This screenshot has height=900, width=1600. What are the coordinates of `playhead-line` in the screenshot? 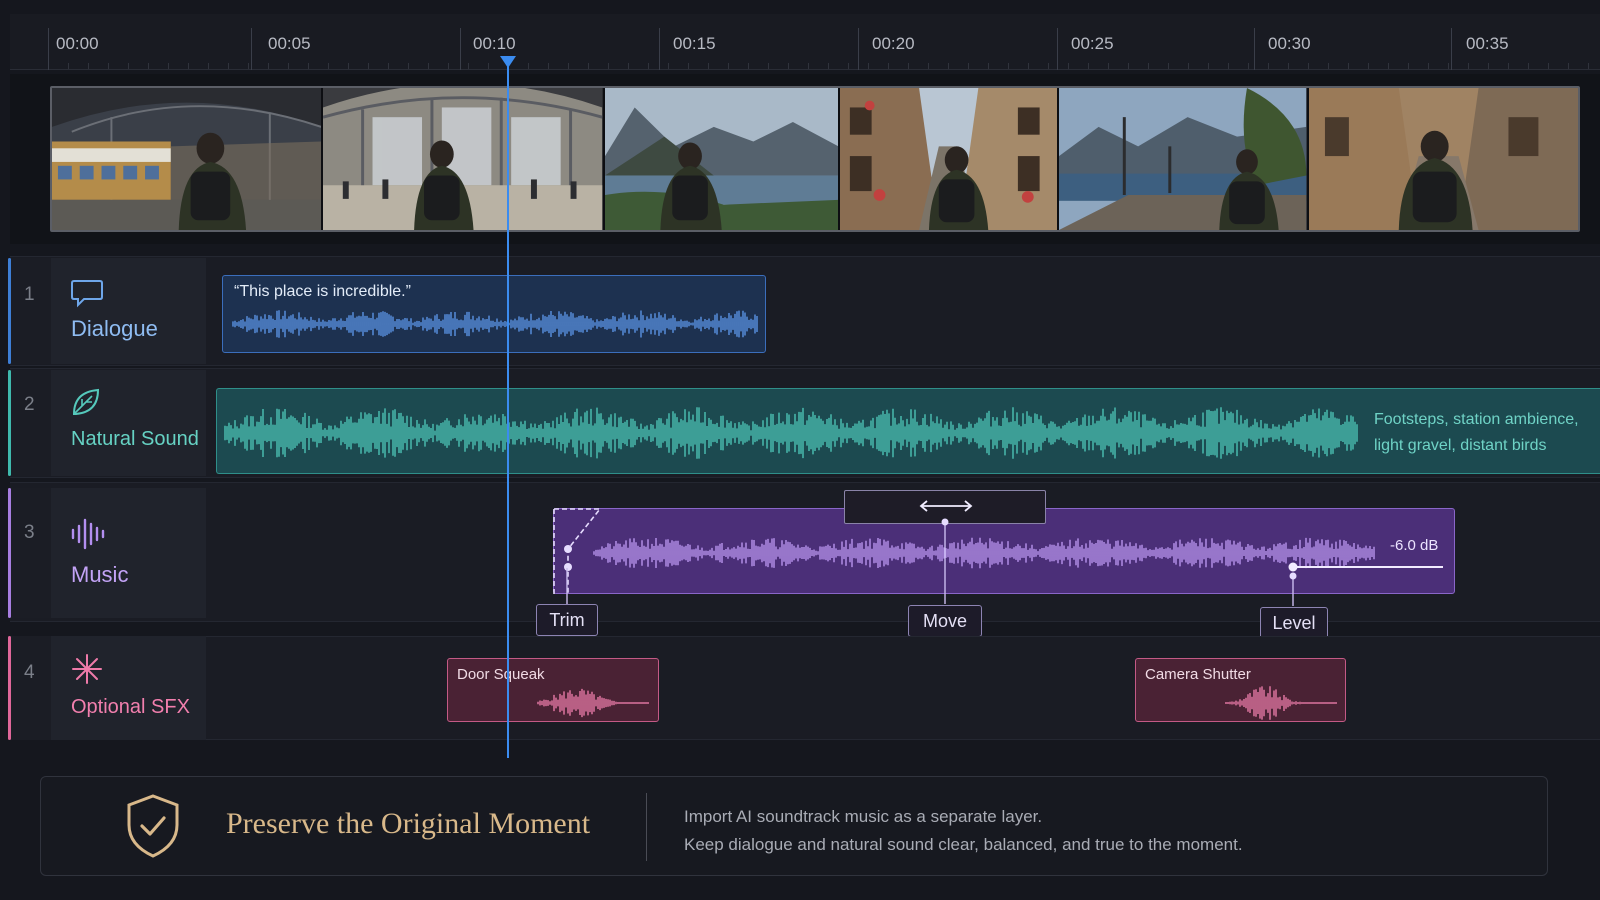 It's located at (508, 410).